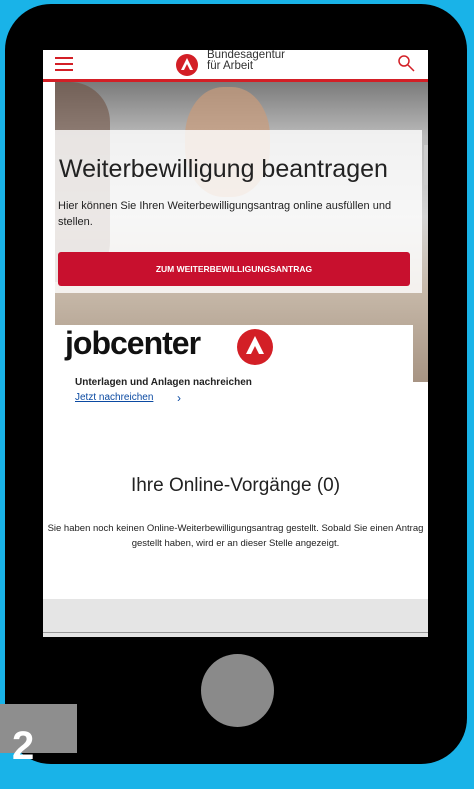 The width and height of the screenshot is (474, 789). What do you see at coordinates (64, 64) in the screenshot?
I see `menu-icon` at bounding box center [64, 64].